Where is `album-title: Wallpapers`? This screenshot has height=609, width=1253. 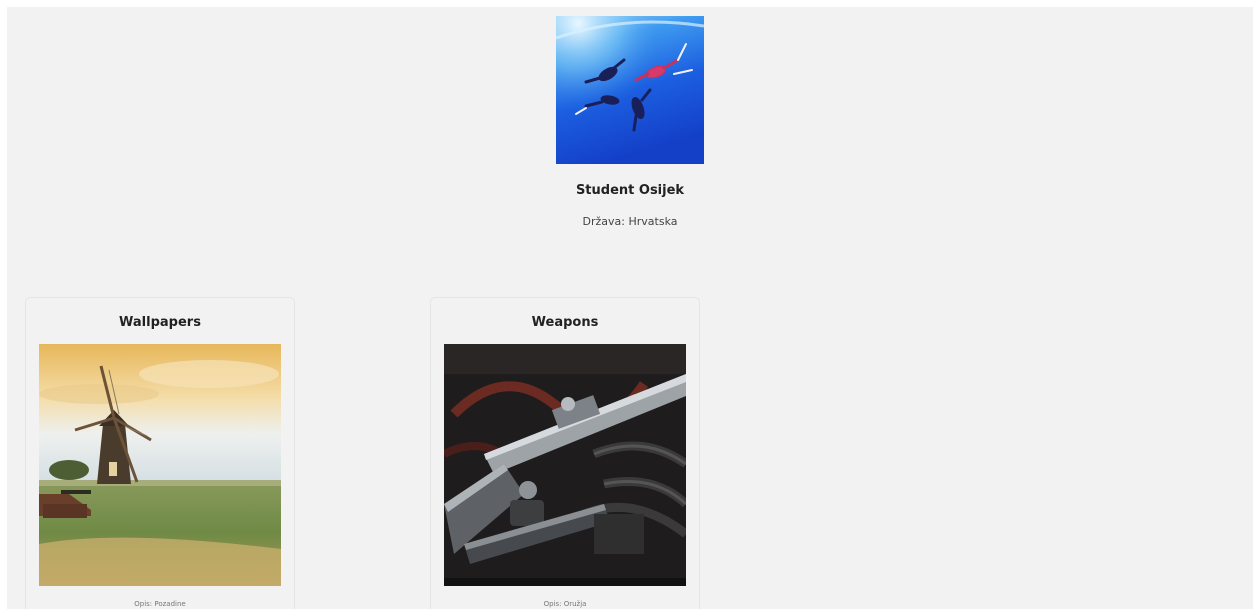 album-title: Wallpapers is located at coordinates (160, 322).